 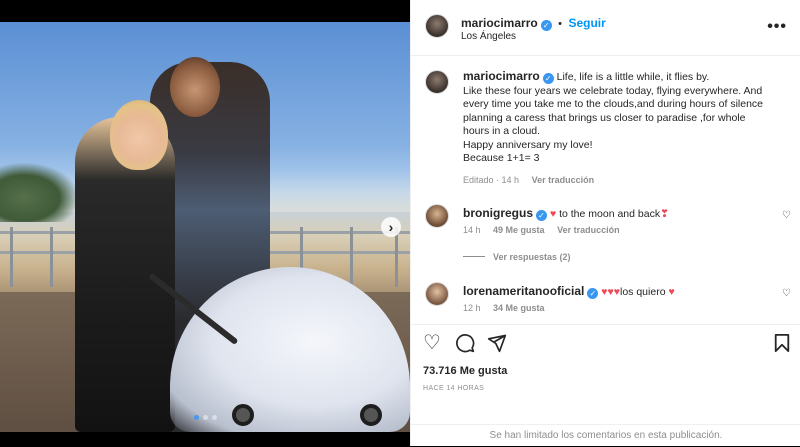 What do you see at coordinates (605, 374) in the screenshot?
I see `post-actions: ♡ 73.716 Me gusta HACE 14 HORAS` at bounding box center [605, 374].